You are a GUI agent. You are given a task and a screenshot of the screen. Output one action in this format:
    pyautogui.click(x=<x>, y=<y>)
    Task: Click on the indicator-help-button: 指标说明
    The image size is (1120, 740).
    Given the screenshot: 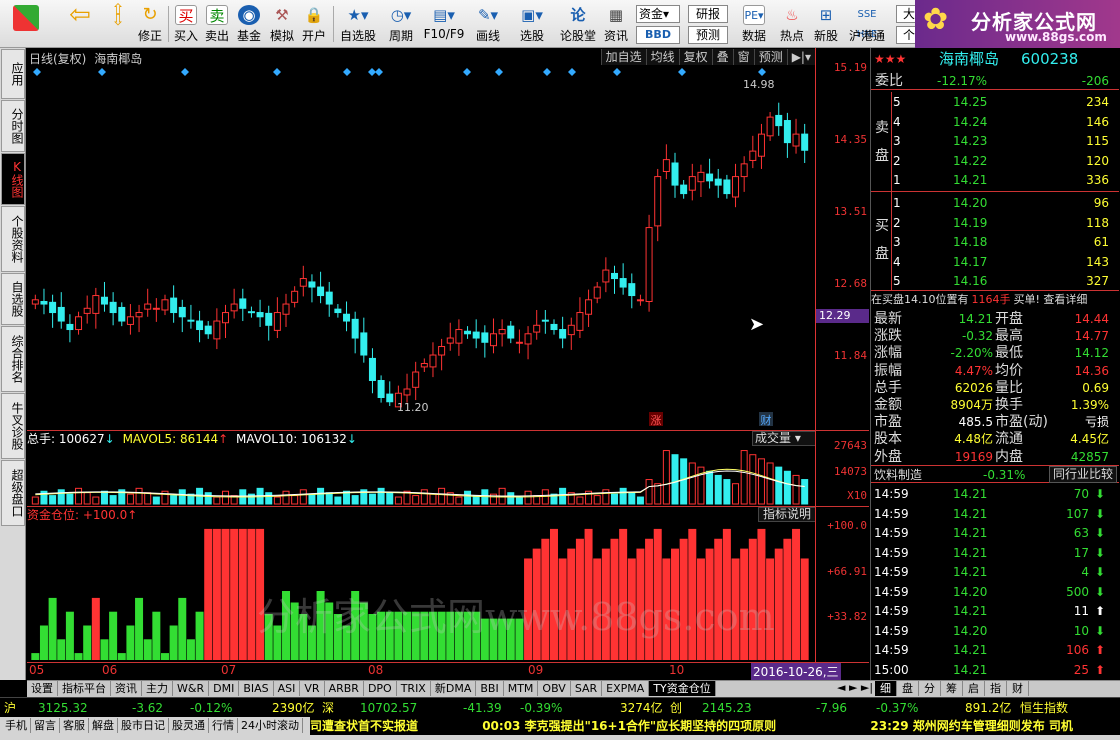 What is the action you would take?
    pyautogui.click(x=787, y=514)
    